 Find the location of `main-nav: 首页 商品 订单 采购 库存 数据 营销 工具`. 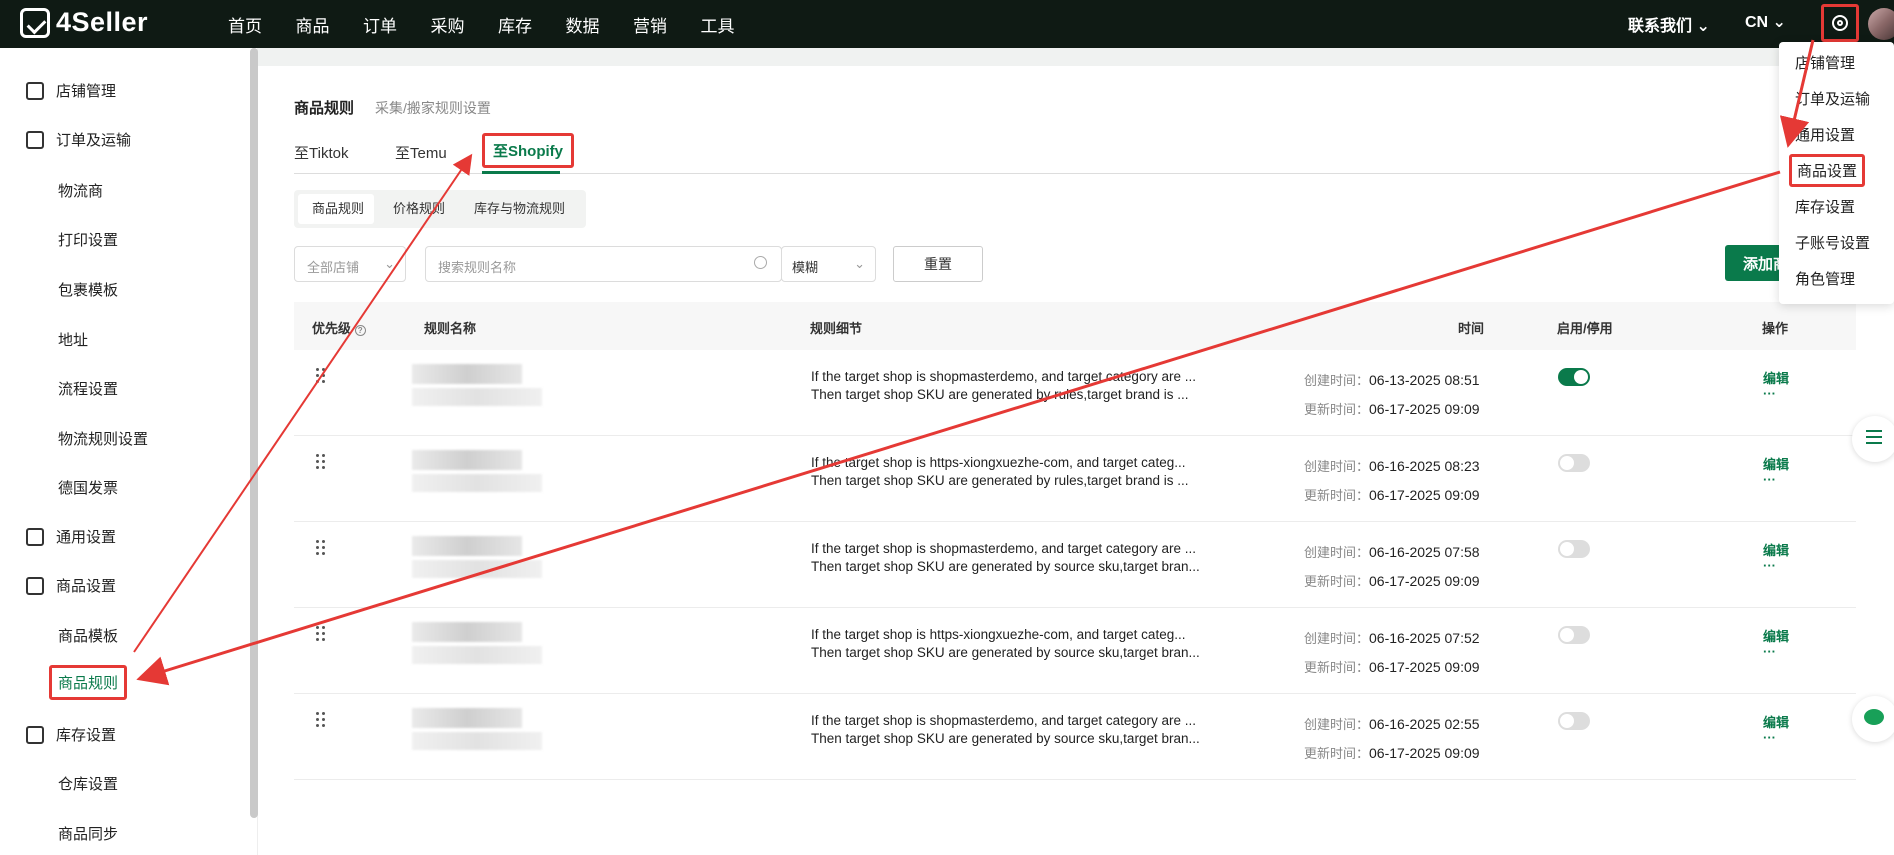

main-nav: 首页 商品 订单 采购 库存 数据 营销 工具 is located at coordinates (498, 24).